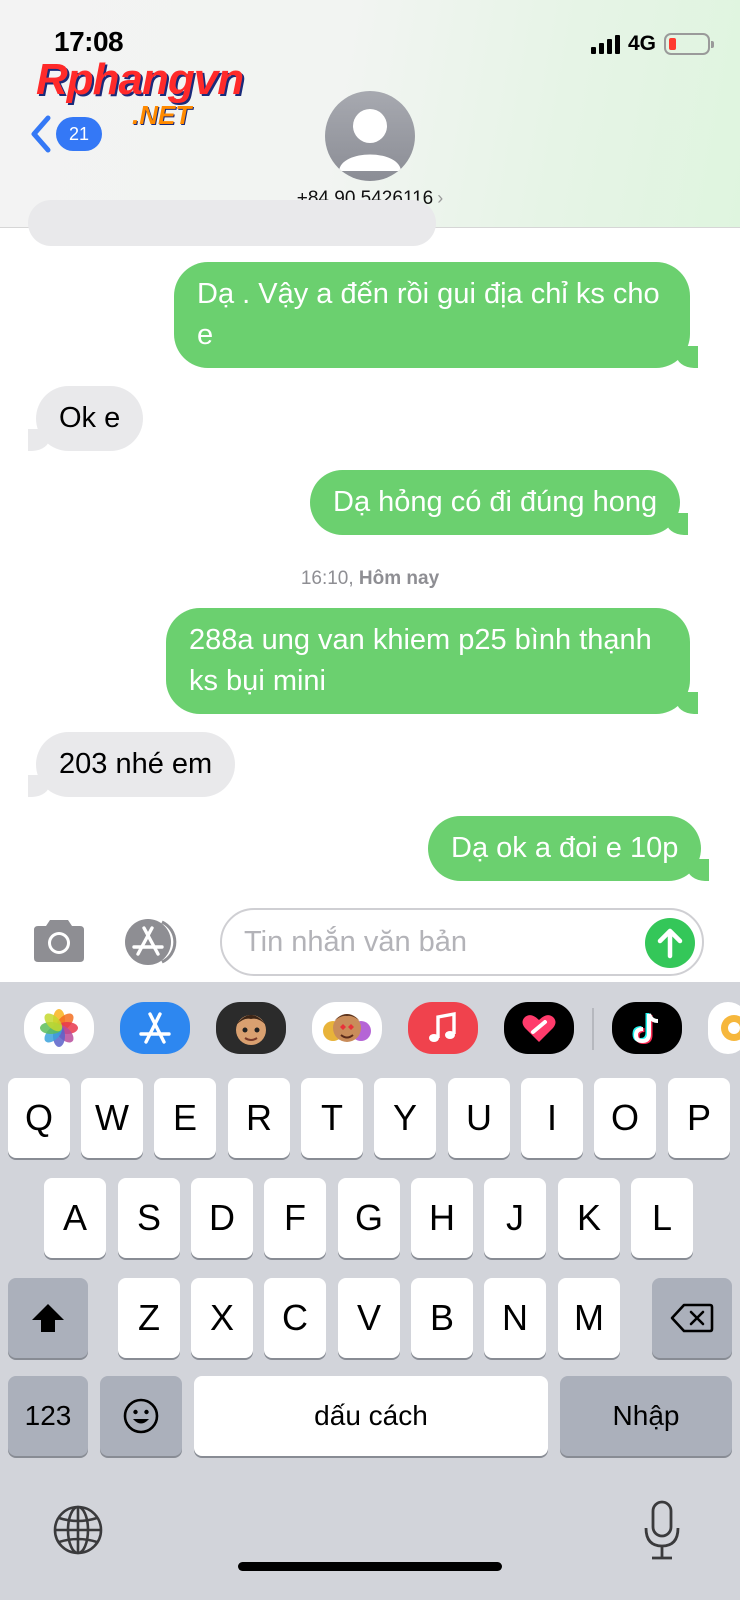  I want to click on memoji-icon, so click(251, 1028).